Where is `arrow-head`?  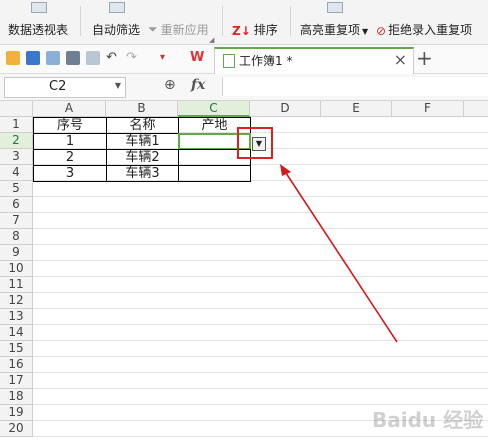 arrow-head is located at coordinates (285, 170).